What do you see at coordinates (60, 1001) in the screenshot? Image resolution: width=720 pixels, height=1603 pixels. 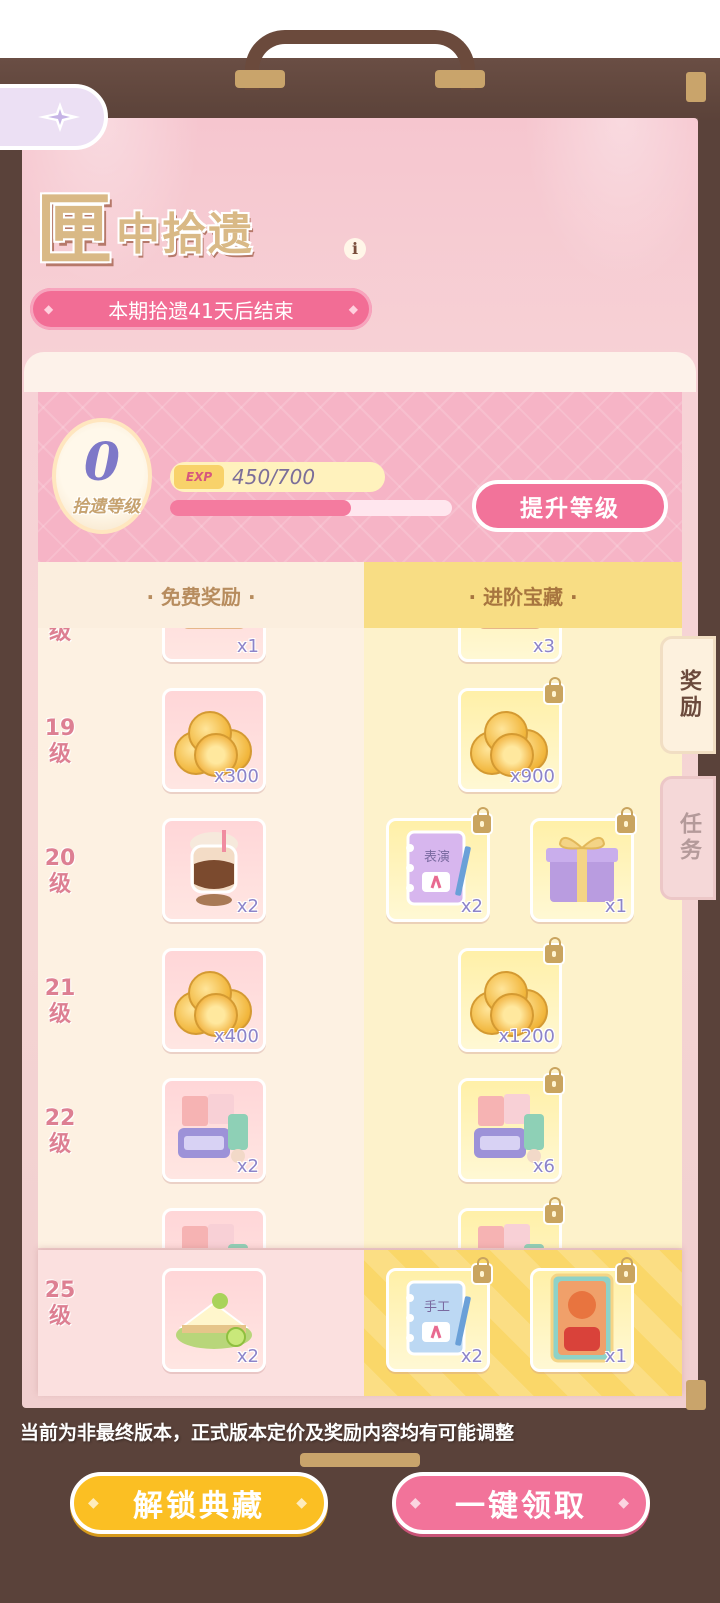 I see `reward-level-label: 21级` at bounding box center [60, 1001].